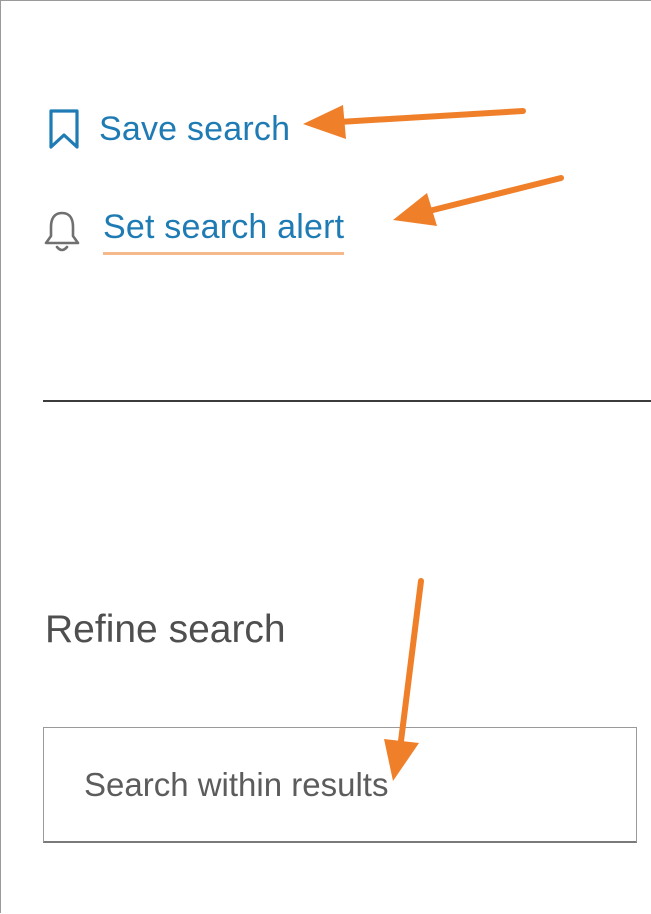 The width and height of the screenshot is (651, 914). Describe the element at coordinates (64, 129) in the screenshot. I see `bookmark-icon` at that location.